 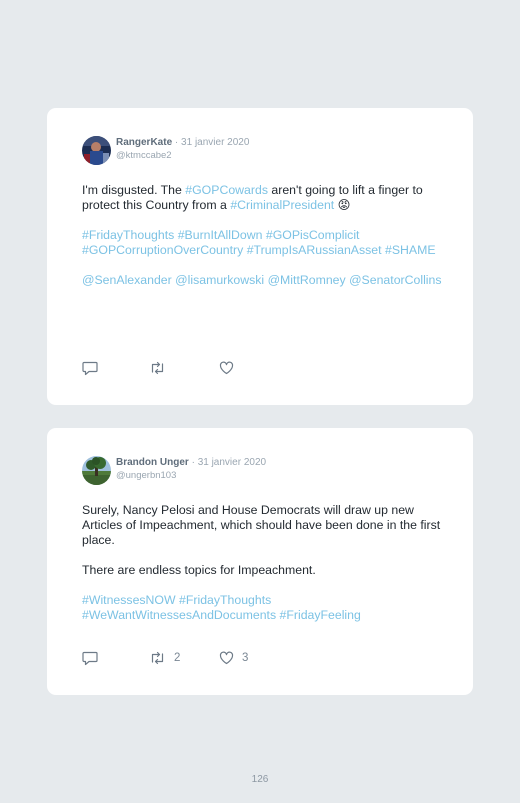 What do you see at coordinates (146, 475) in the screenshot?
I see `author-handle: @ungerbn103` at bounding box center [146, 475].